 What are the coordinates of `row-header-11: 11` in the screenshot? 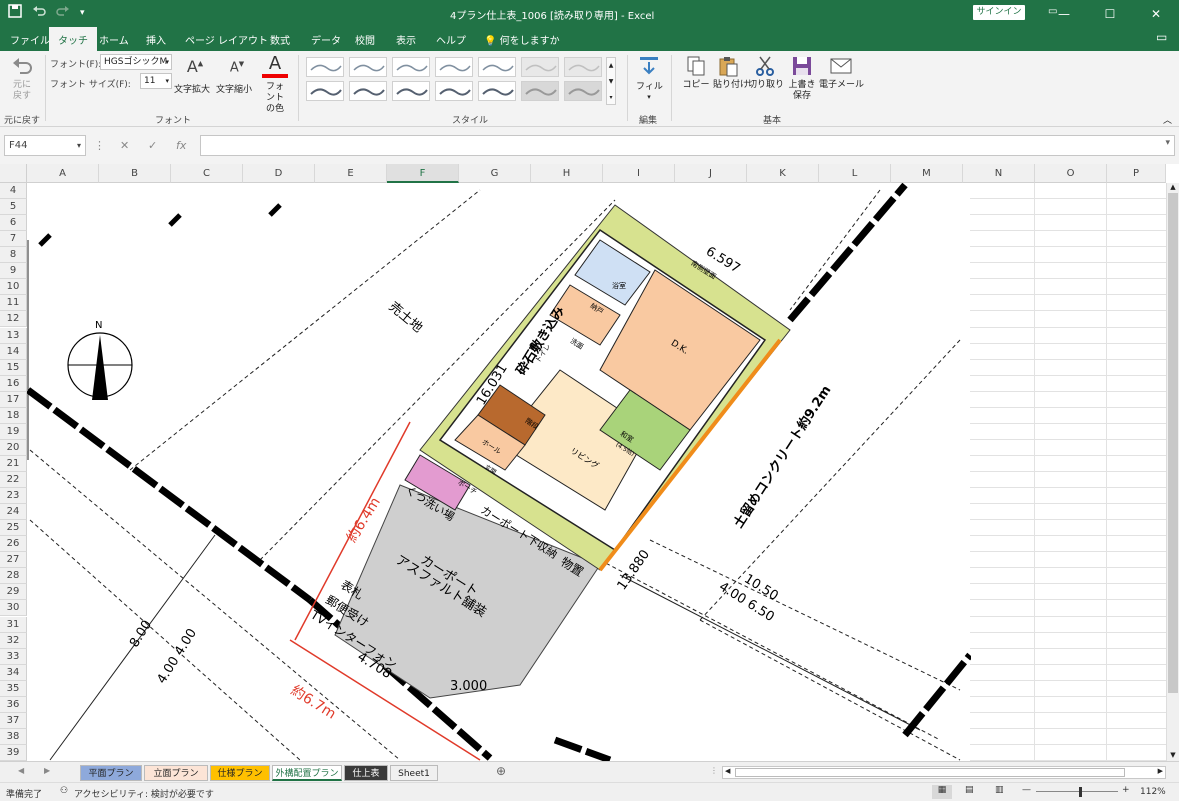 It's located at (13, 303).